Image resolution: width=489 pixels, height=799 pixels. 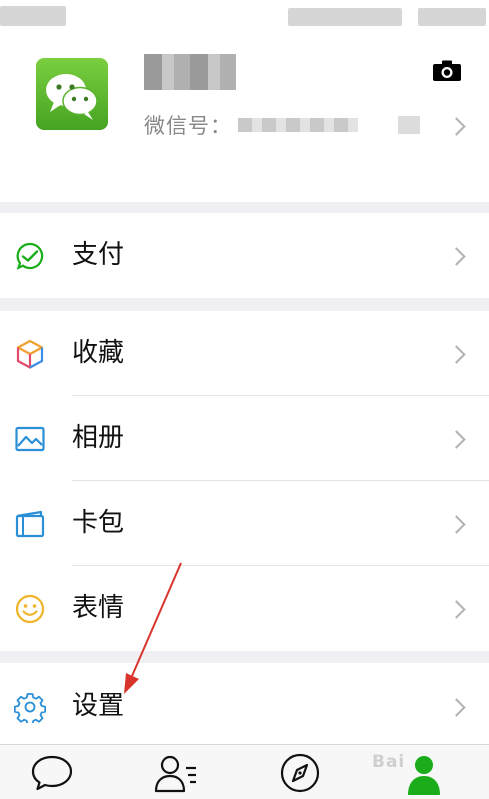 What do you see at coordinates (447, 71) in the screenshot?
I see `camera-icon` at bounding box center [447, 71].